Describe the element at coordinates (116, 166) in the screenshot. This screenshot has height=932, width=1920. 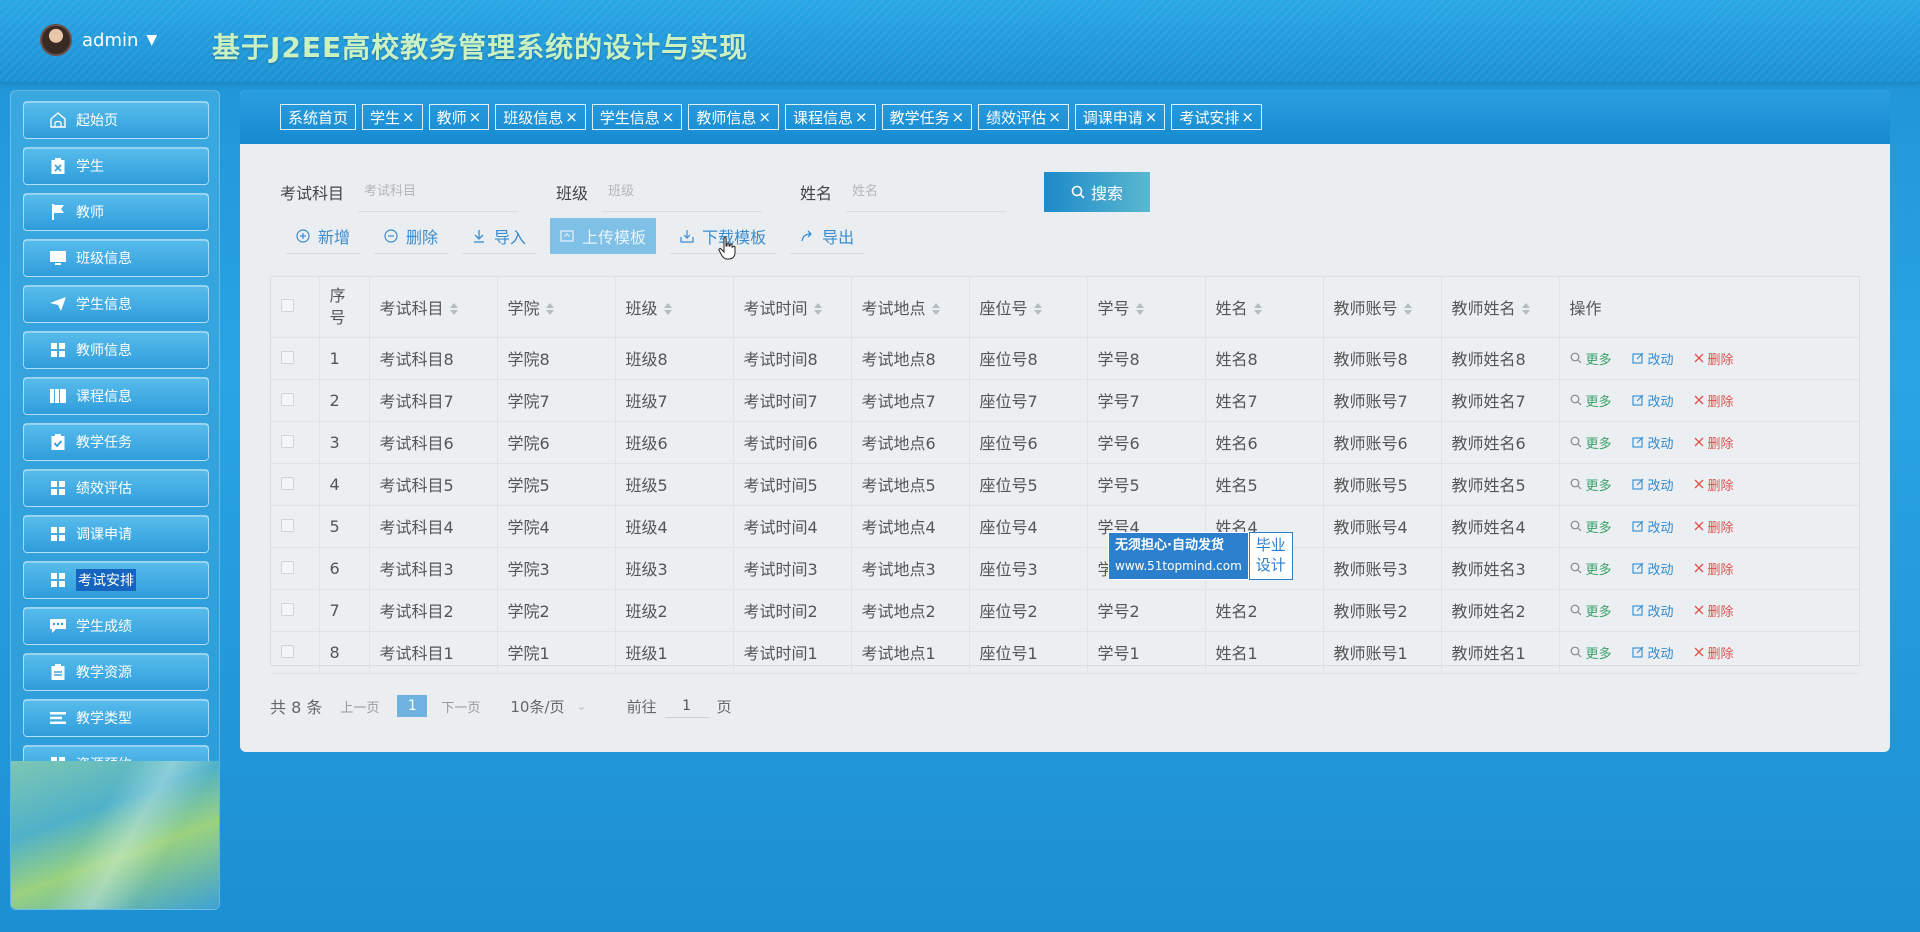
I see `sidebar-item-1: 学生` at that location.